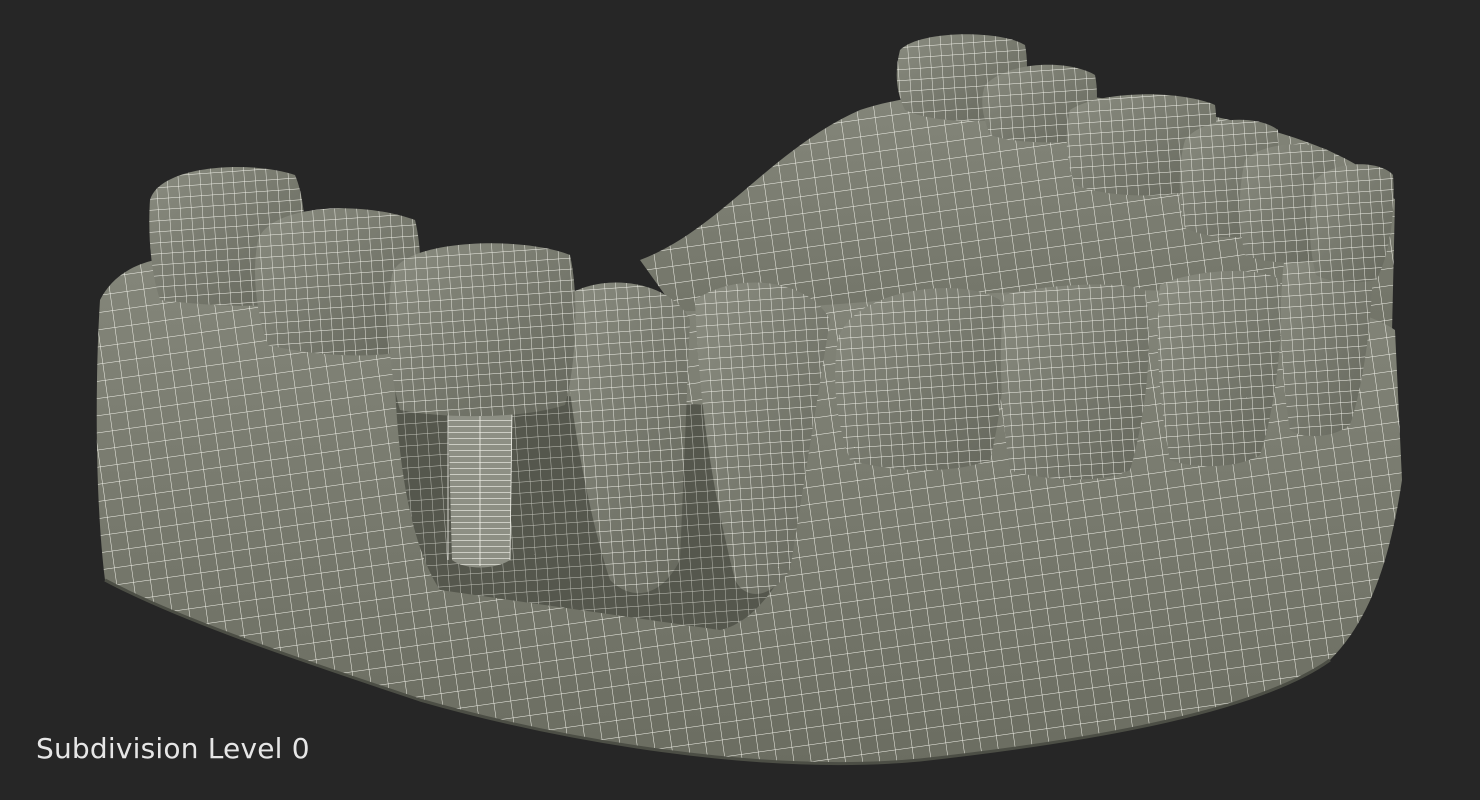 Image resolution: width=1480 pixels, height=800 pixels. What do you see at coordinates (173, 748) in the screenshot?
I see `subdivision-level-label: Subdivision Level 0` at bounding box center [173, 748].